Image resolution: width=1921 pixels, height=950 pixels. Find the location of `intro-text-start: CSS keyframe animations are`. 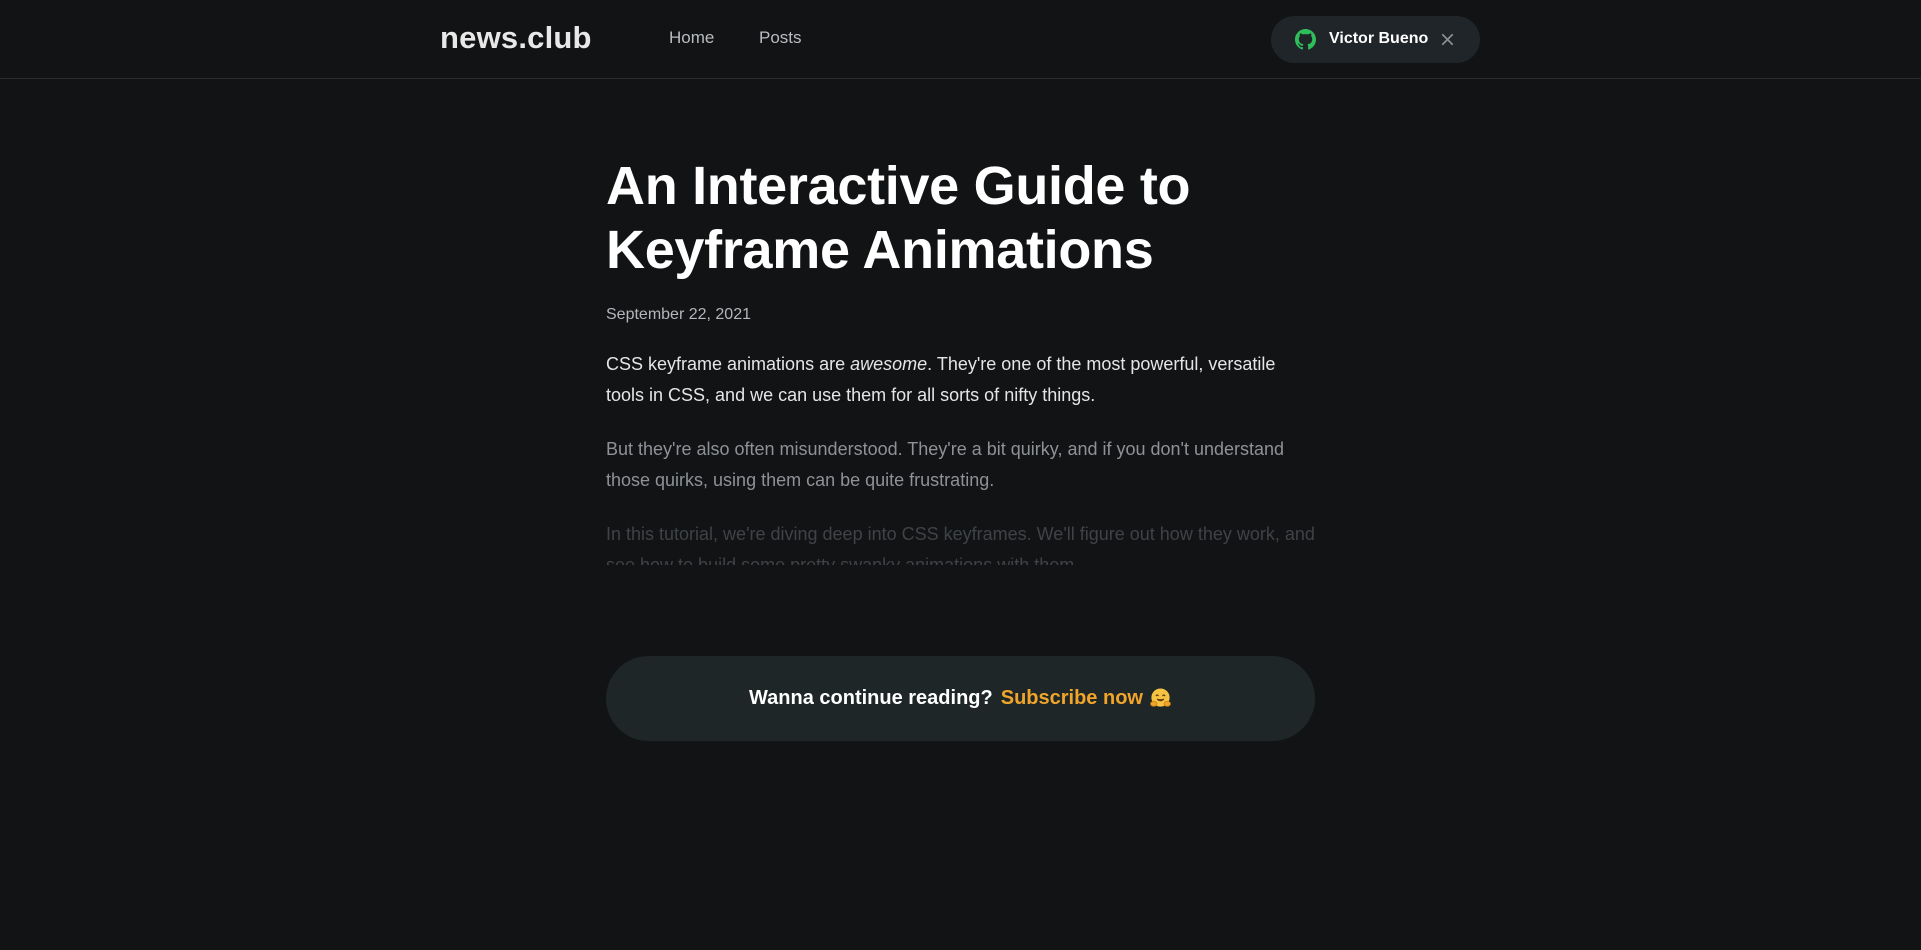

intro-text-start: CSS keyframe animations are is located at coordinates (728, 364).